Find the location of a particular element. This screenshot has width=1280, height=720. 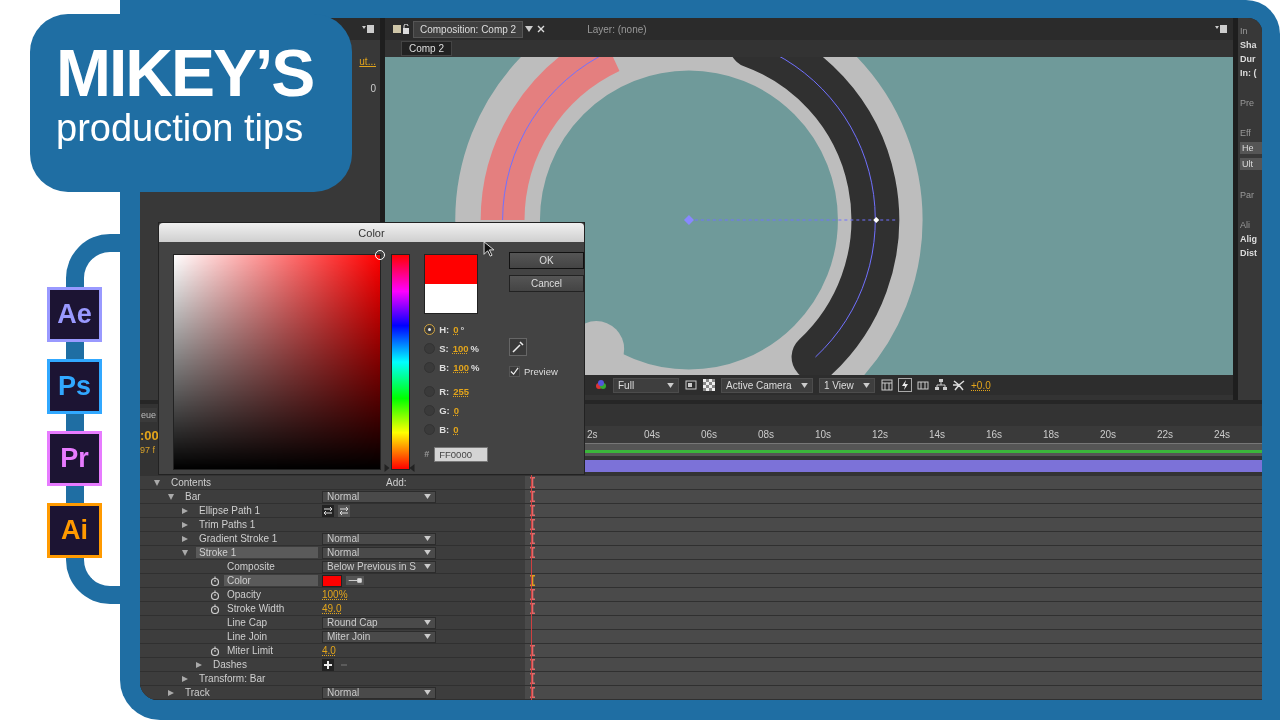

exposure-icon is located at coordinates (959, 385).